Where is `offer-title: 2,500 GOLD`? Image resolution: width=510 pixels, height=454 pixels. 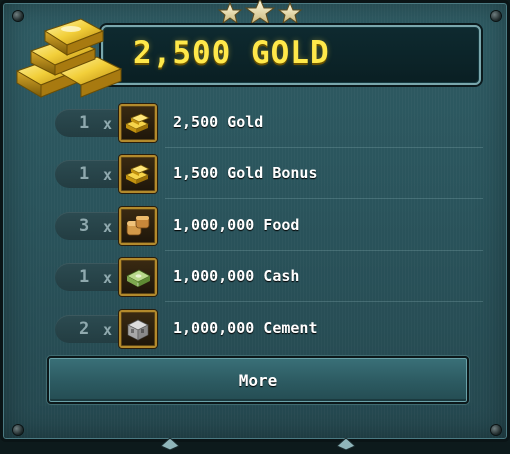
offer-title: 2,500 GOLD is located at coordinates (231, 53).